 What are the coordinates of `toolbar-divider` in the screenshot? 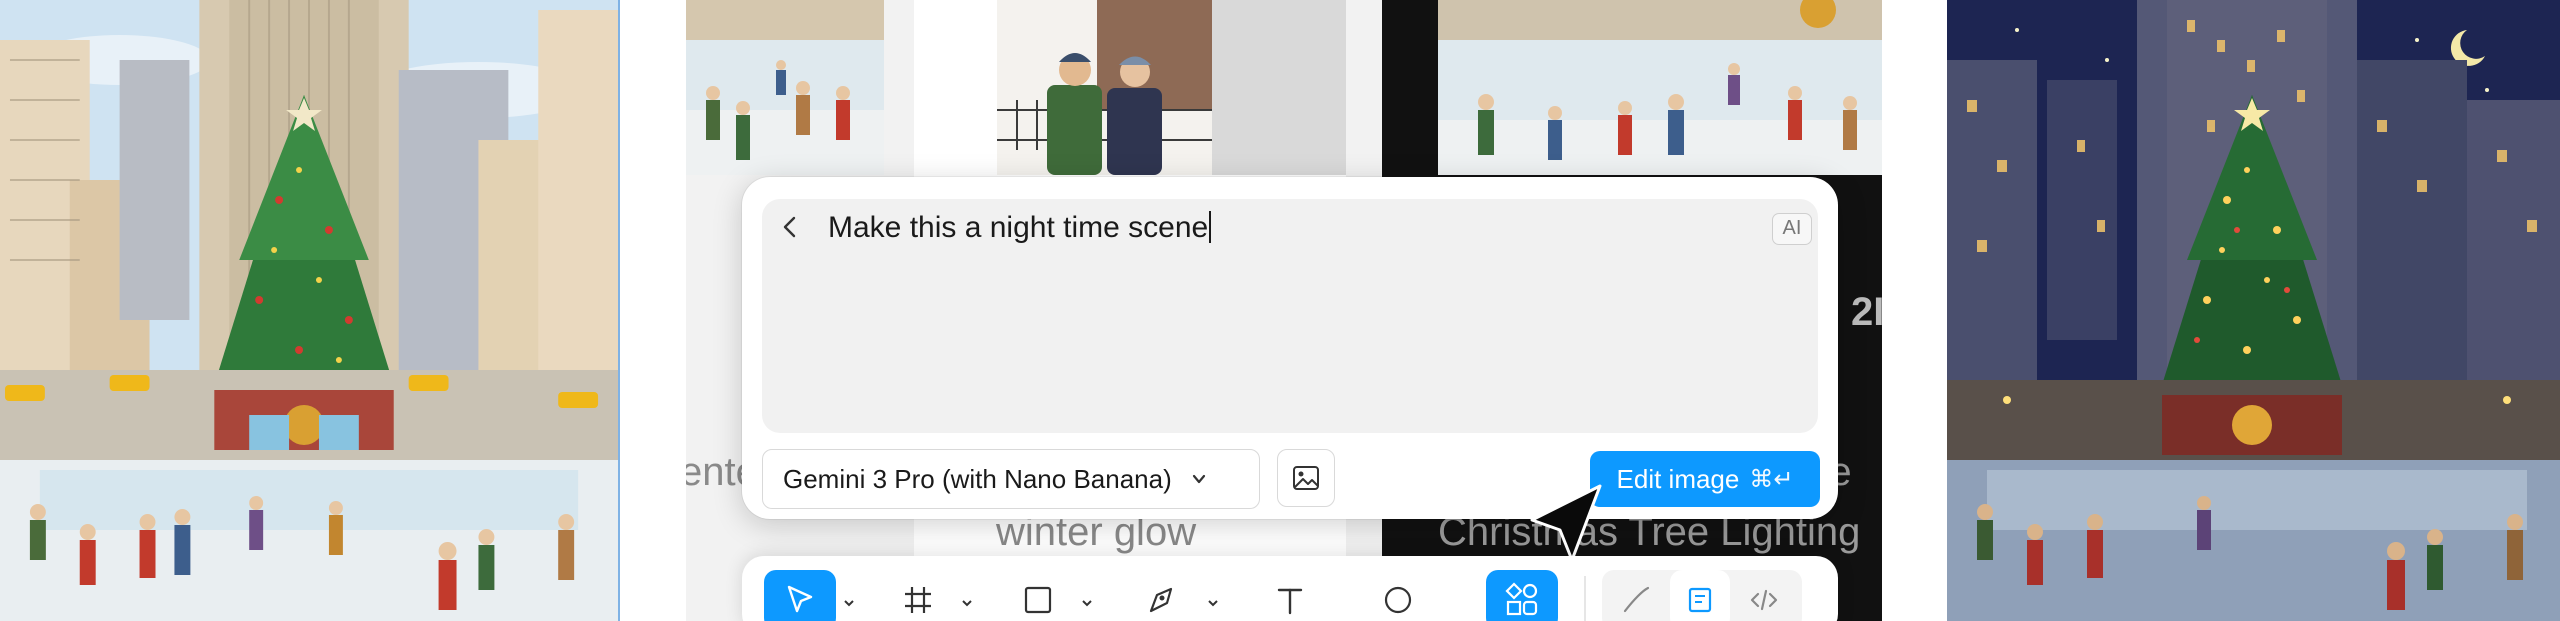 It's located at (1585, 598).